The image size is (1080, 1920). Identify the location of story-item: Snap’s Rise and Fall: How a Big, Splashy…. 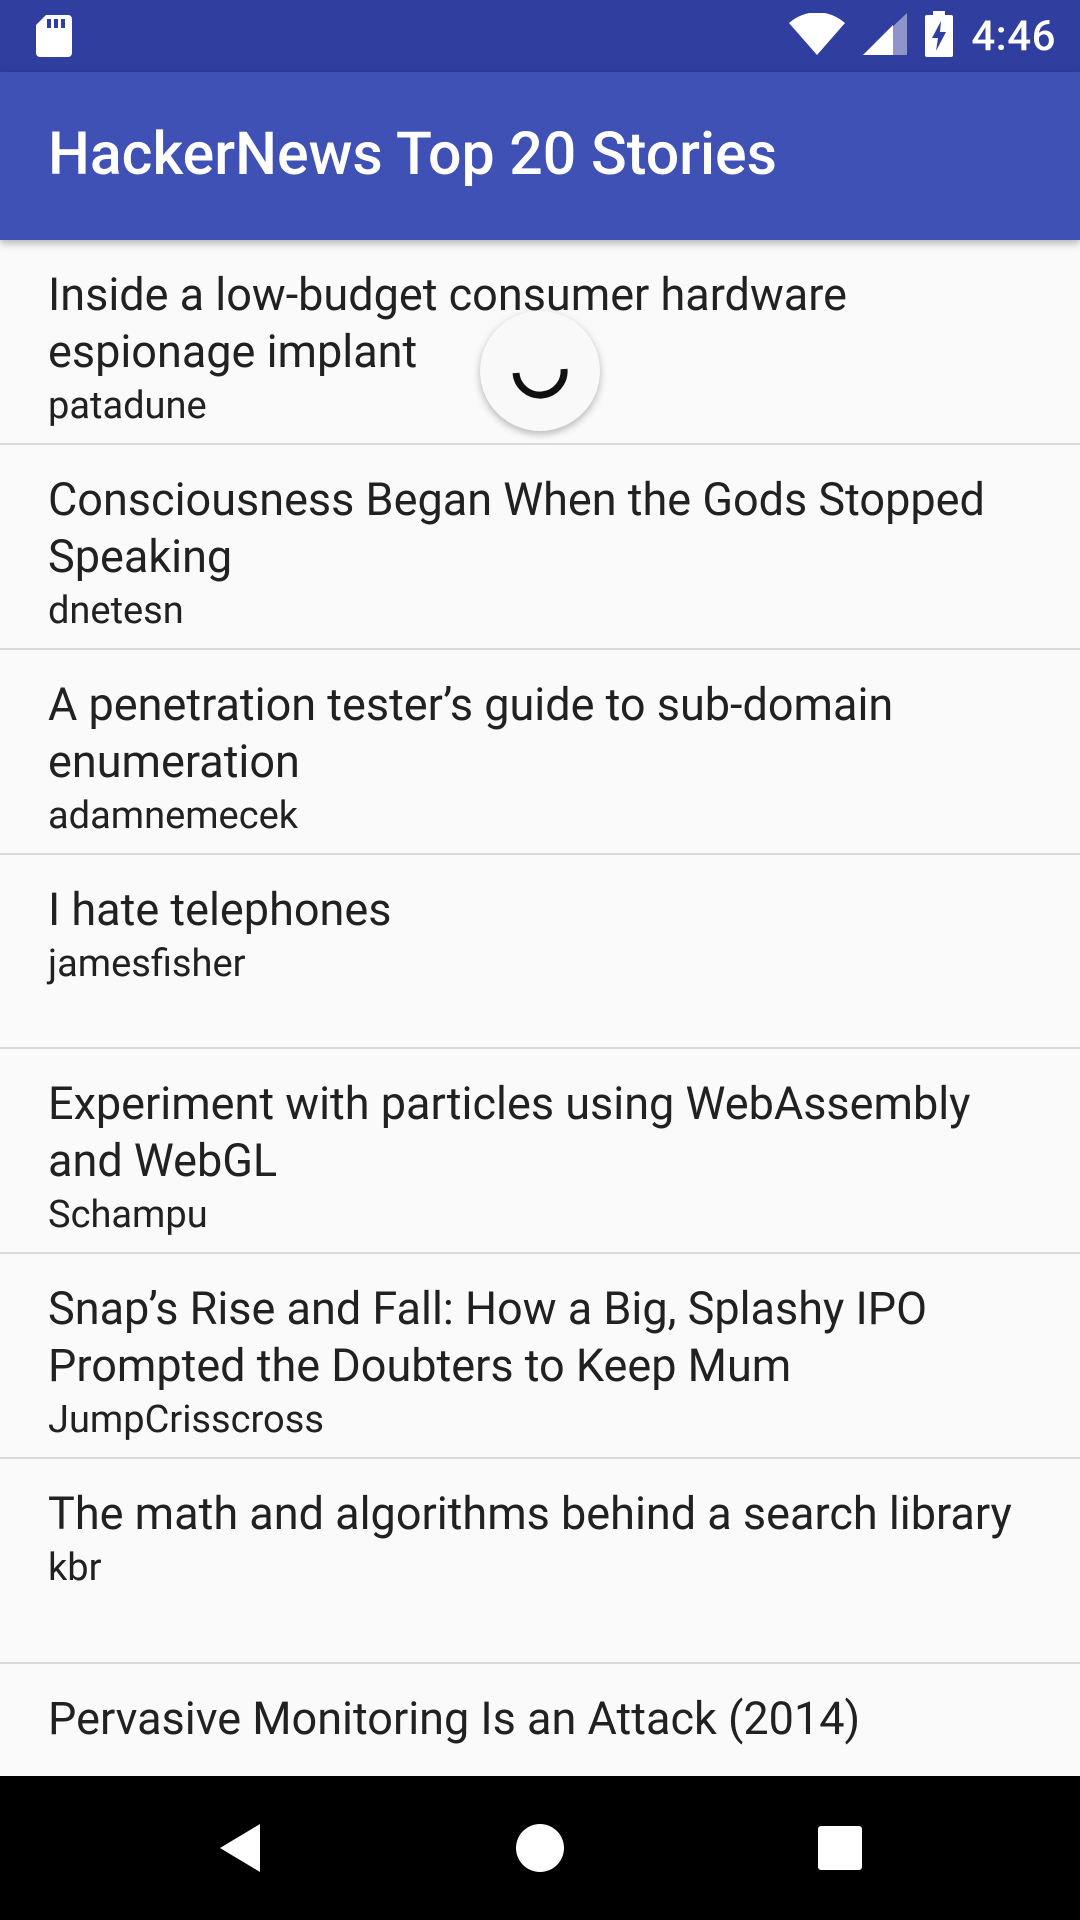
(540, 1356).